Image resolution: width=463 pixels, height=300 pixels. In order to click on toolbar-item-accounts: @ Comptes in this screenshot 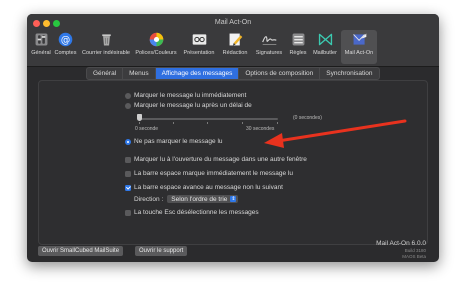, I will do `click(65, 47)`.